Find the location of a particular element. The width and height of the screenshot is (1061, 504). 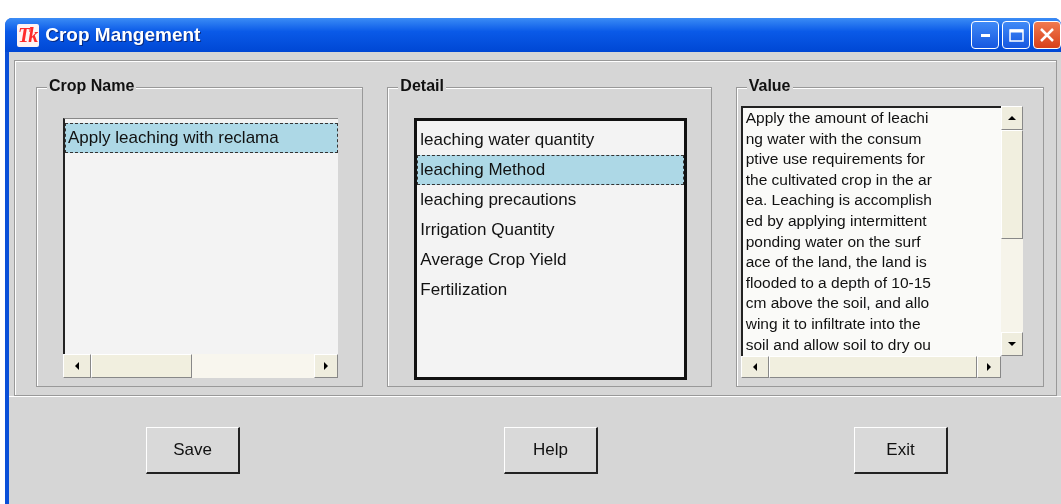

down-arrow-icon is located at coordinates (1011, 344).